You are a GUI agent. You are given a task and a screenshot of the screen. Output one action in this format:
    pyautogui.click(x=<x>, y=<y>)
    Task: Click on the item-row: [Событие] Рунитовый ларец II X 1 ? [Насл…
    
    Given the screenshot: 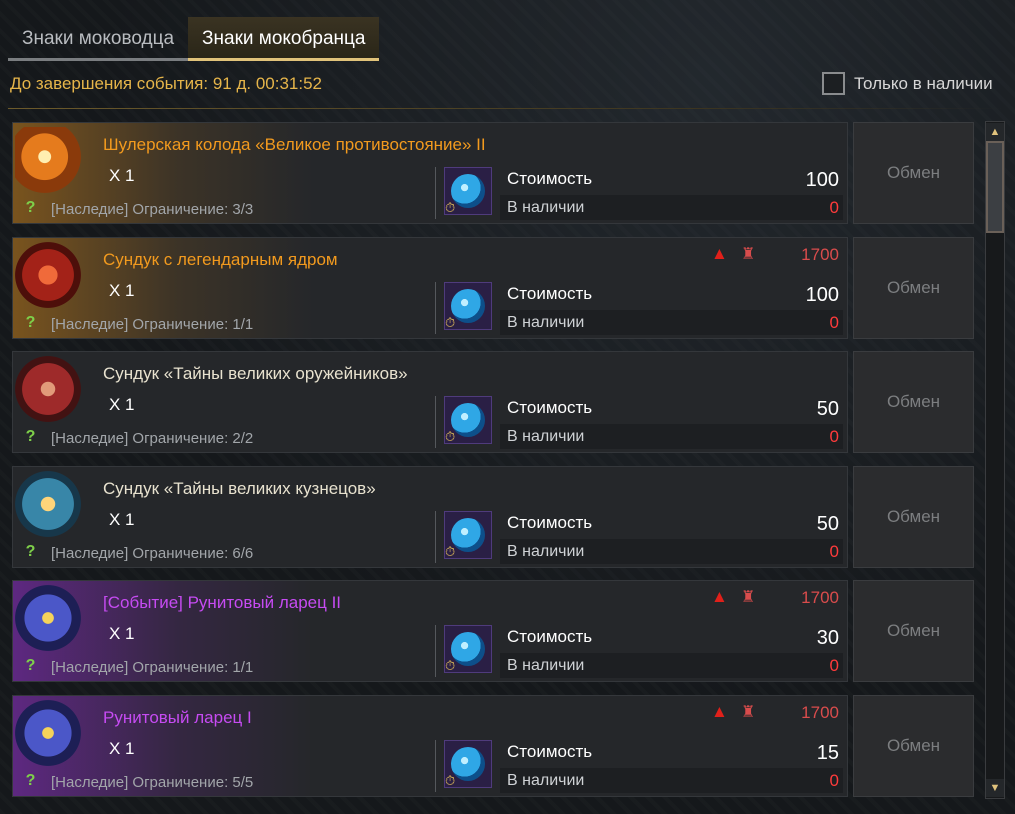 What is the action you would take?
    pyautogui.click(x=493, y=631)
    